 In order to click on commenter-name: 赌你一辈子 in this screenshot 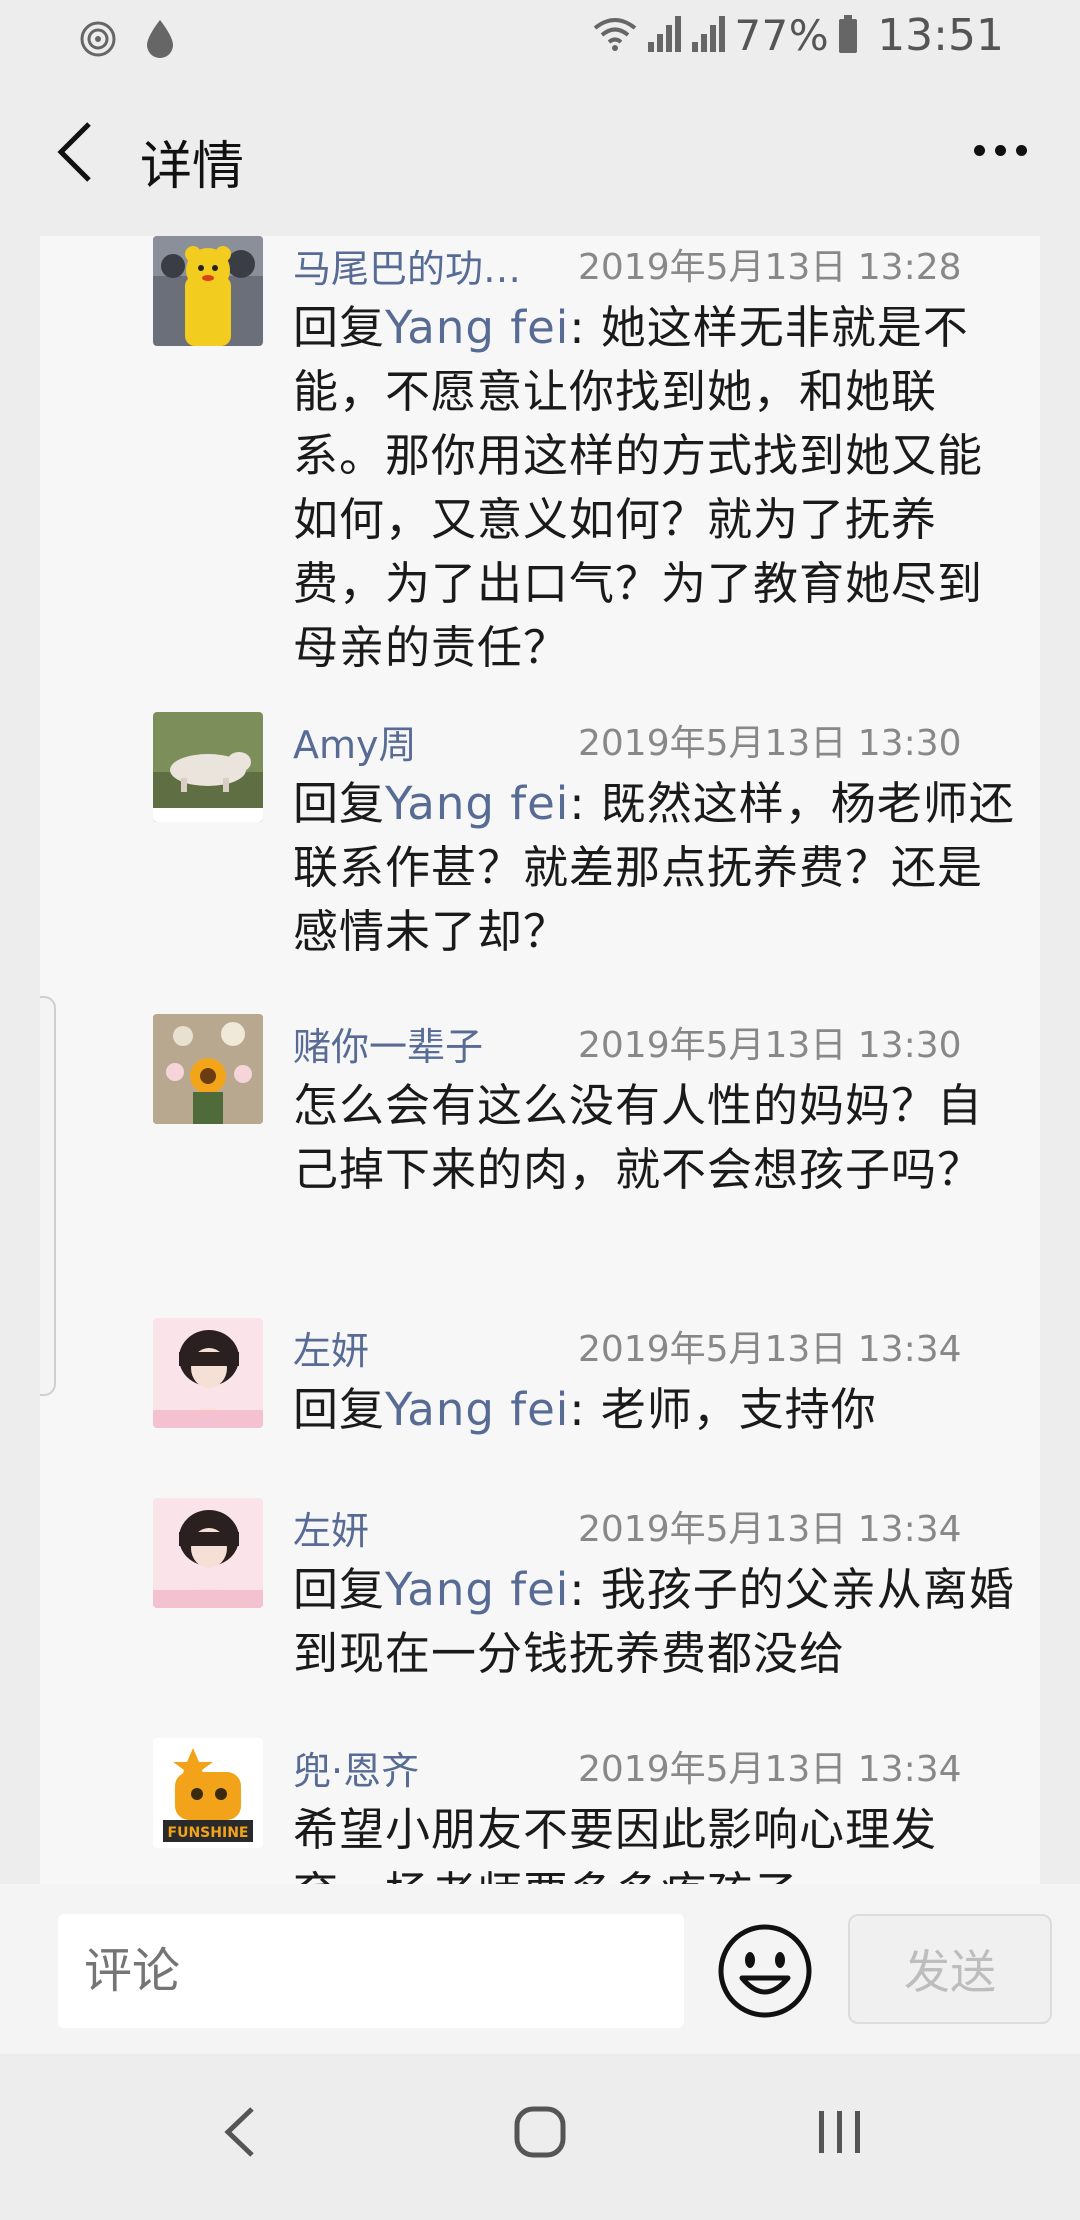, I will do `click(388, 1043)`.